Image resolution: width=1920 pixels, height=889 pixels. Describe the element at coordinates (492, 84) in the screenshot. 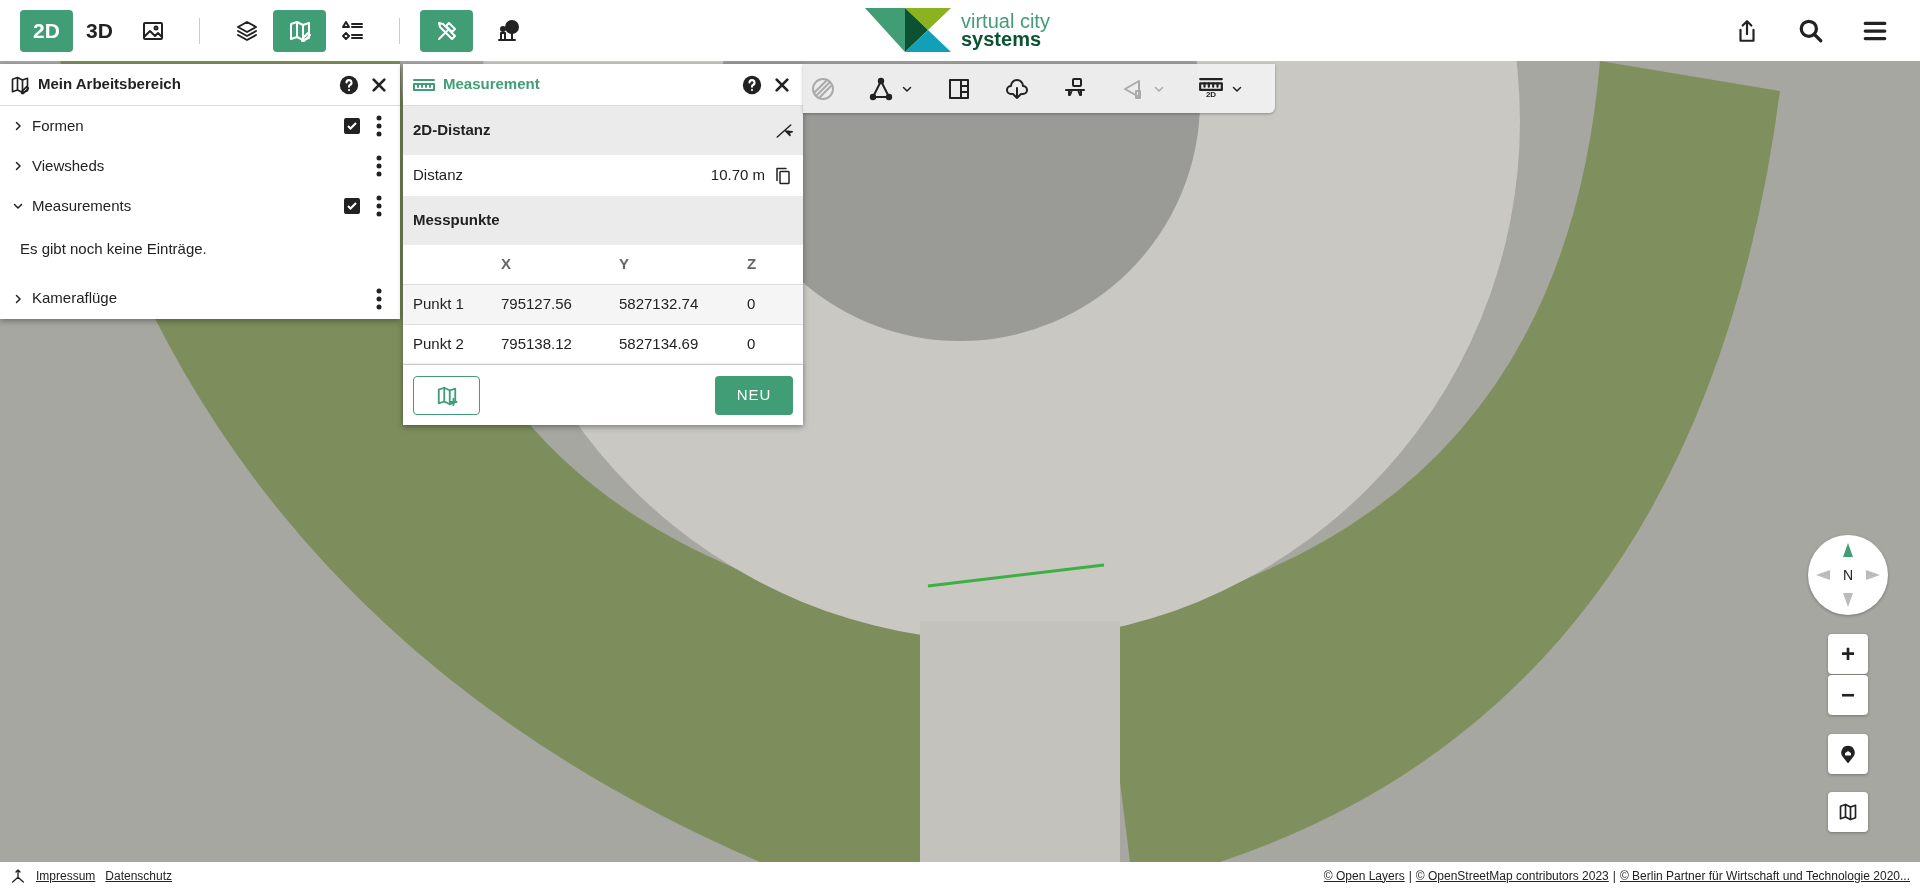

I see `panel-title: Measurement` at that location.